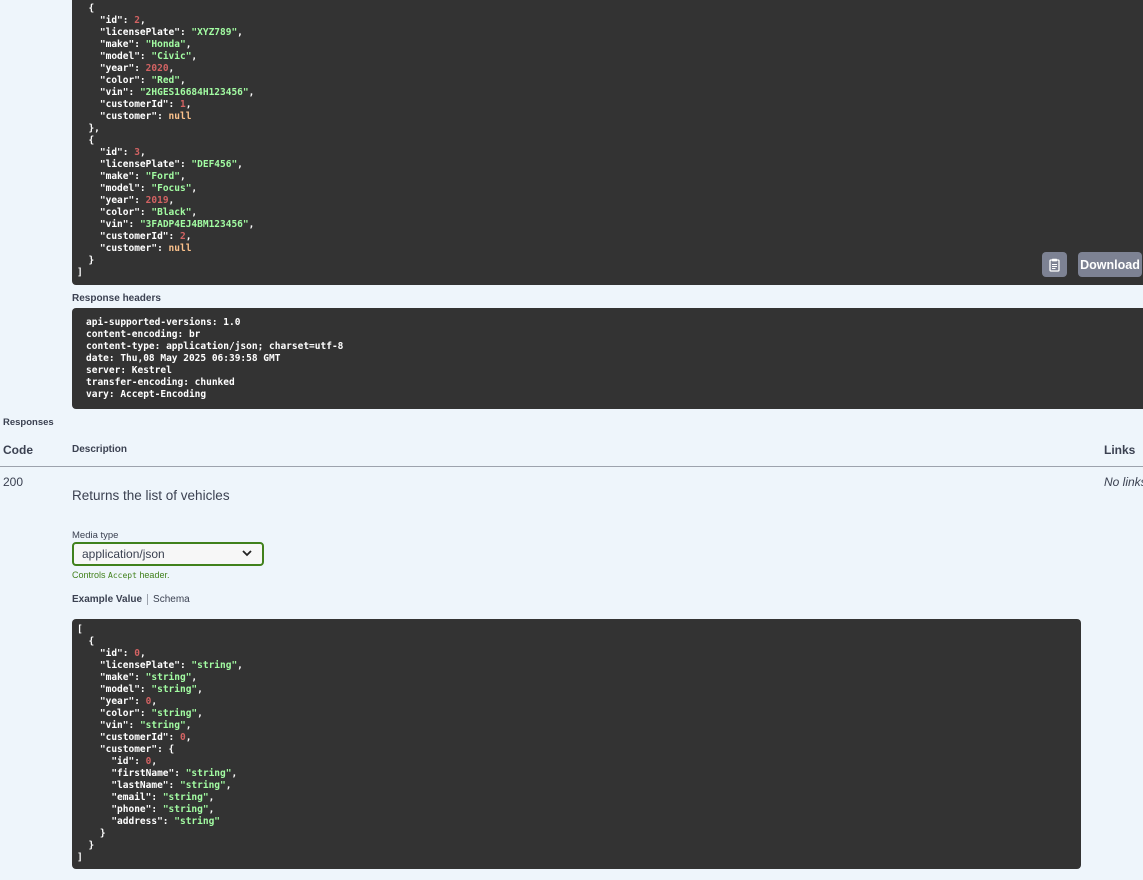 The image size is (1143, 880). Describe the element at coordinates (610, 165) in the screenshot. I see `code-line: "licensePlate": "DEF456",` at that location.